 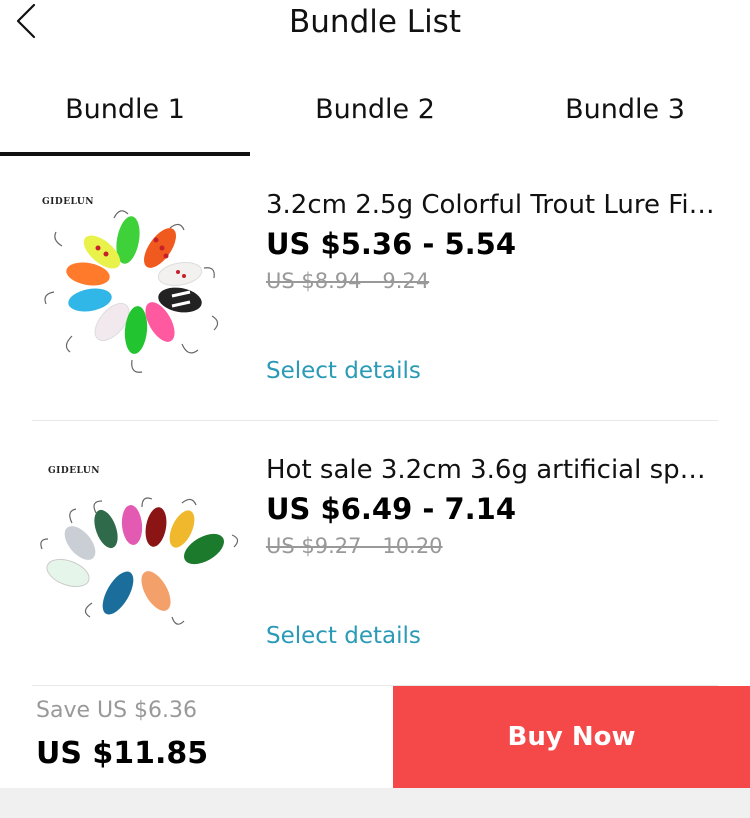 I want to click on page-title: Bundle List, so click(x=375, y=22).